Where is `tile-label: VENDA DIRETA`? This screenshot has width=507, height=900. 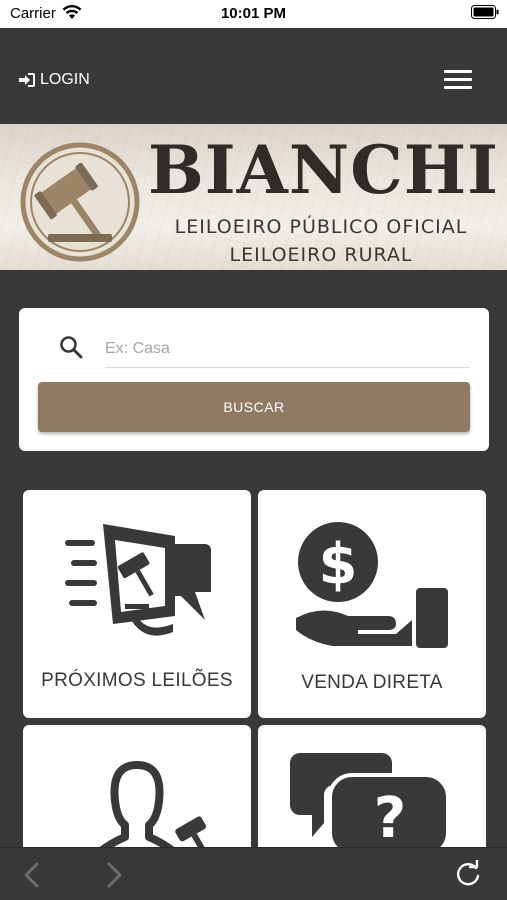
tile-label: VENDA DIRETA is located at coordinates (372, 682).